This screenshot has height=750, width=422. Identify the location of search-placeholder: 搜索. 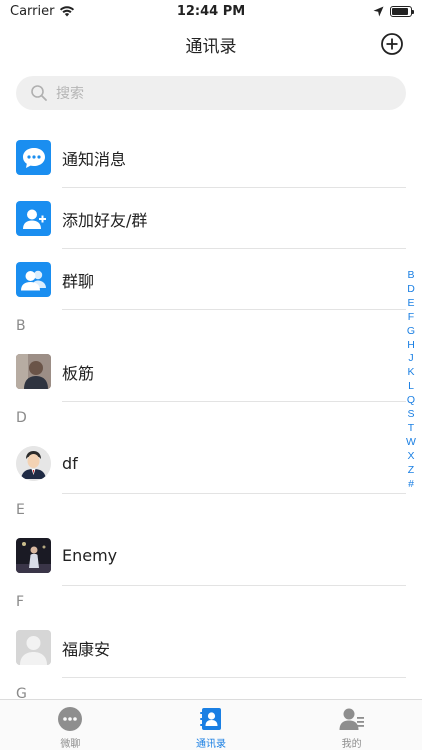
(70, 94).